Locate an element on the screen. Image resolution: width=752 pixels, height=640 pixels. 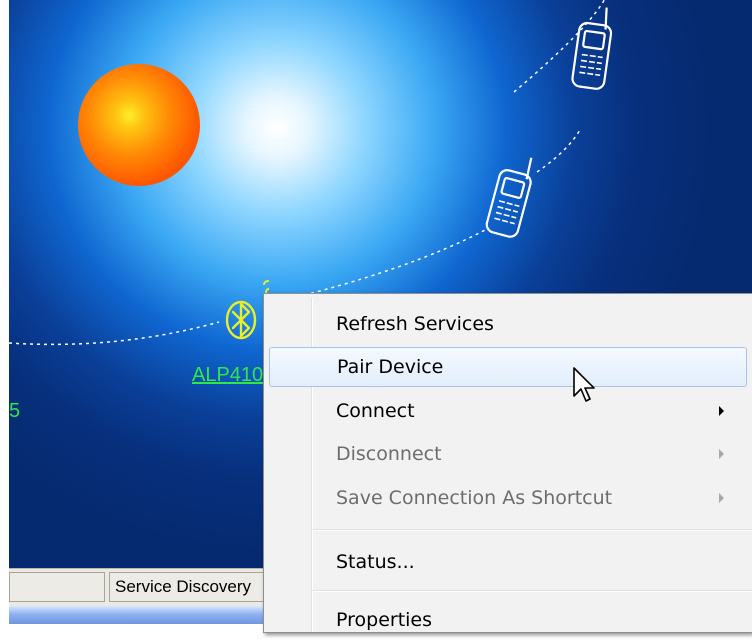
menu-item-save-connection-as-shortcut: Save Connection As Shortcut is located at coordinates (509, 498).